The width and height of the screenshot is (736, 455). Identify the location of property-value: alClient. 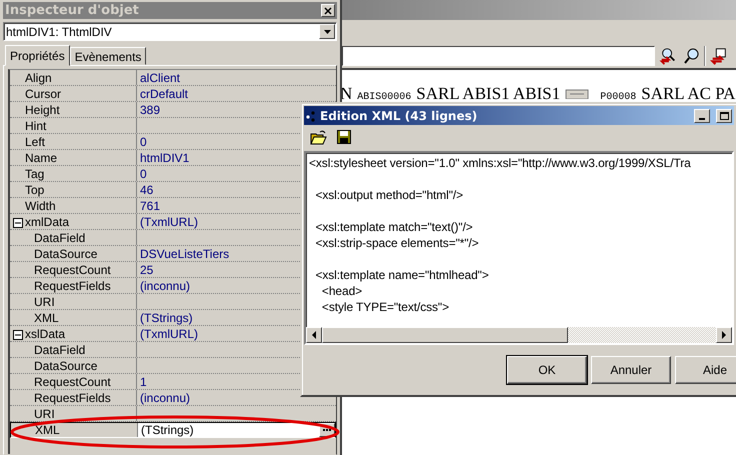
(159, 77).